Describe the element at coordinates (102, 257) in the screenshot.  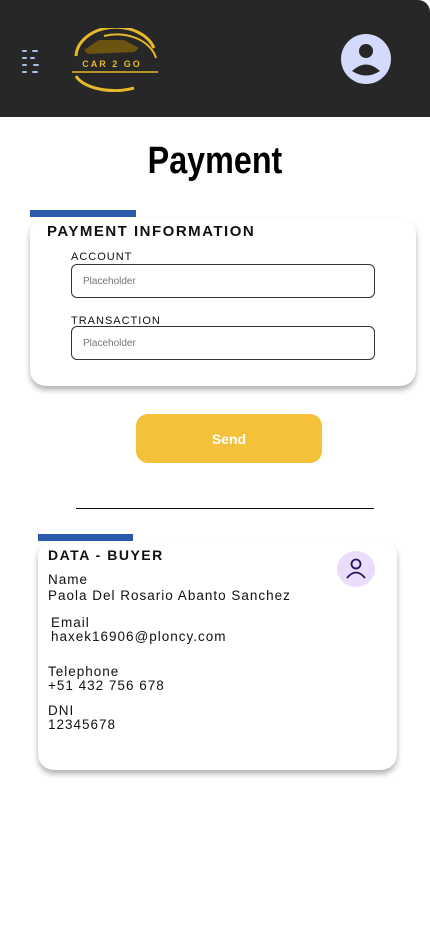
I see `account-label: ACCOUNT` at that location.